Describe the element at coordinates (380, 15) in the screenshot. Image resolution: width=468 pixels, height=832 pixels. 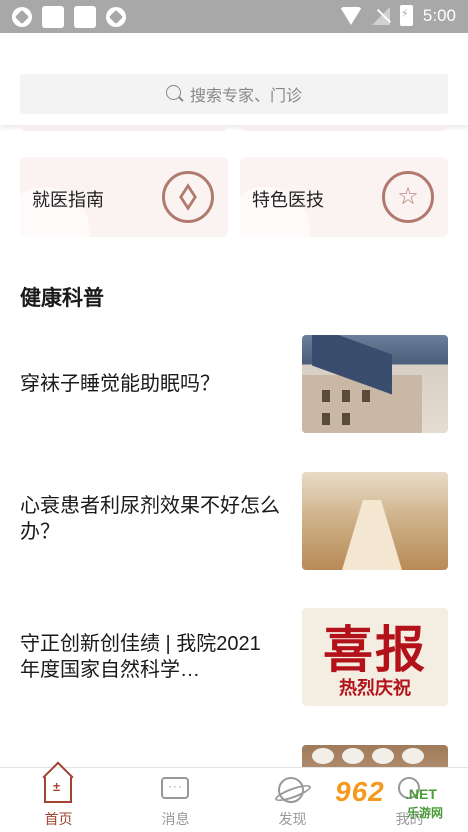
I see `no-signal-icon` at that location.